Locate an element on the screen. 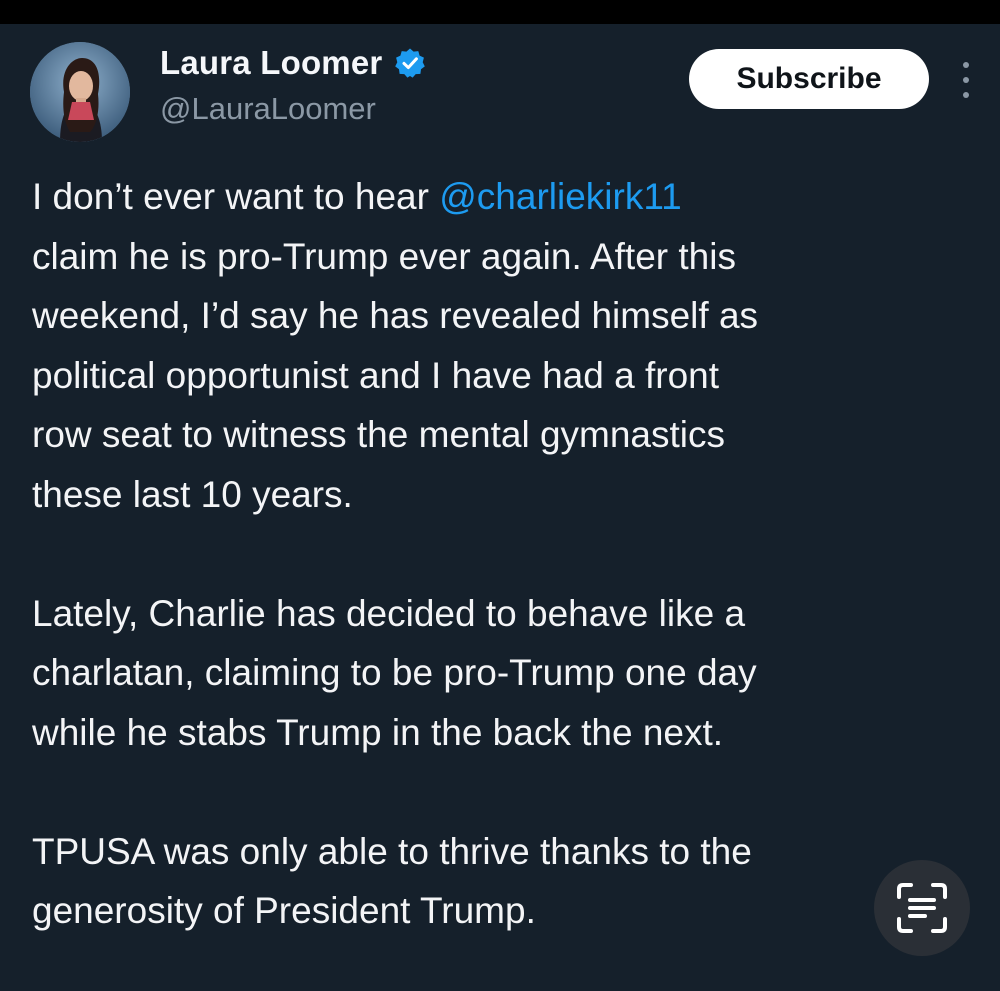 This screenshot has width=1000, height=991. tweet-text-segment: I don’t ever want to hear is located at coordinates (236, 196).